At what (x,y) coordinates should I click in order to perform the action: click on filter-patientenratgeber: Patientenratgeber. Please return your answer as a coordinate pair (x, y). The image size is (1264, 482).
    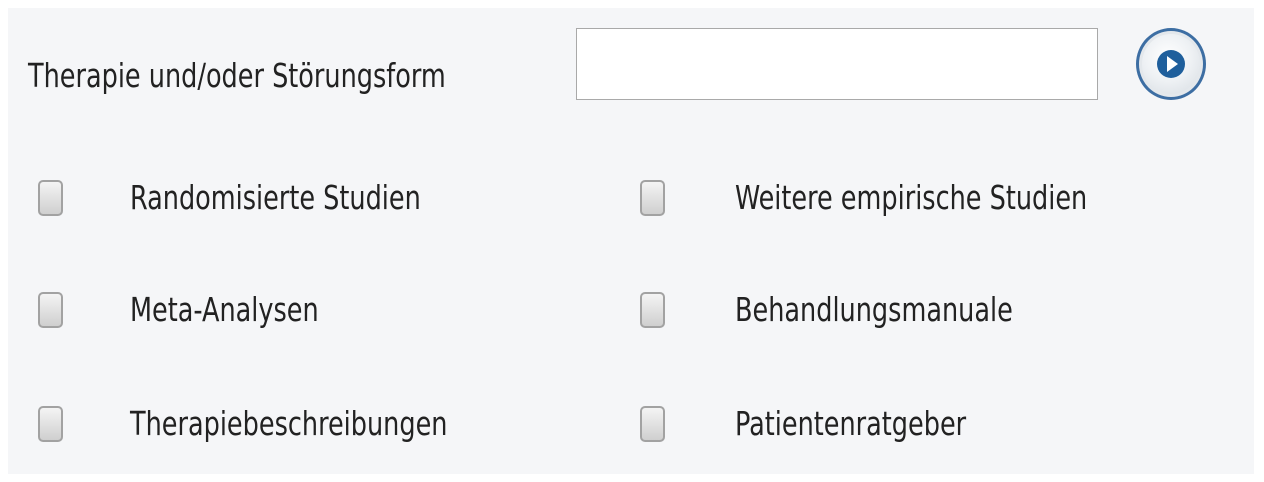
    Looking at the image, I should click on (822, 424).